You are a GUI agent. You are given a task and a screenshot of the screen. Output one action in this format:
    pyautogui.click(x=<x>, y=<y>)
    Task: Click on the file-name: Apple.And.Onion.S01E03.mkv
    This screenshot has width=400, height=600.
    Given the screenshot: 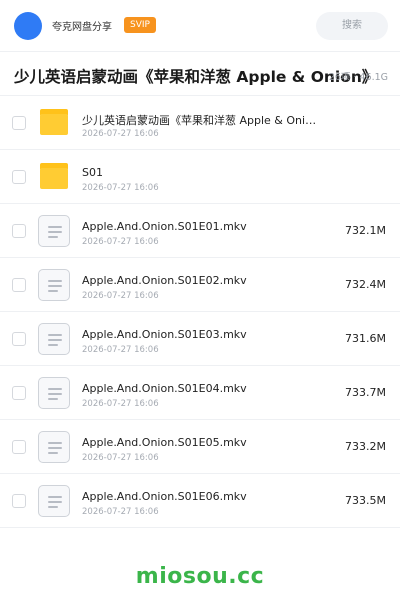 What is the action you would take?
    pyautogui.click(x=164, y=334)
    